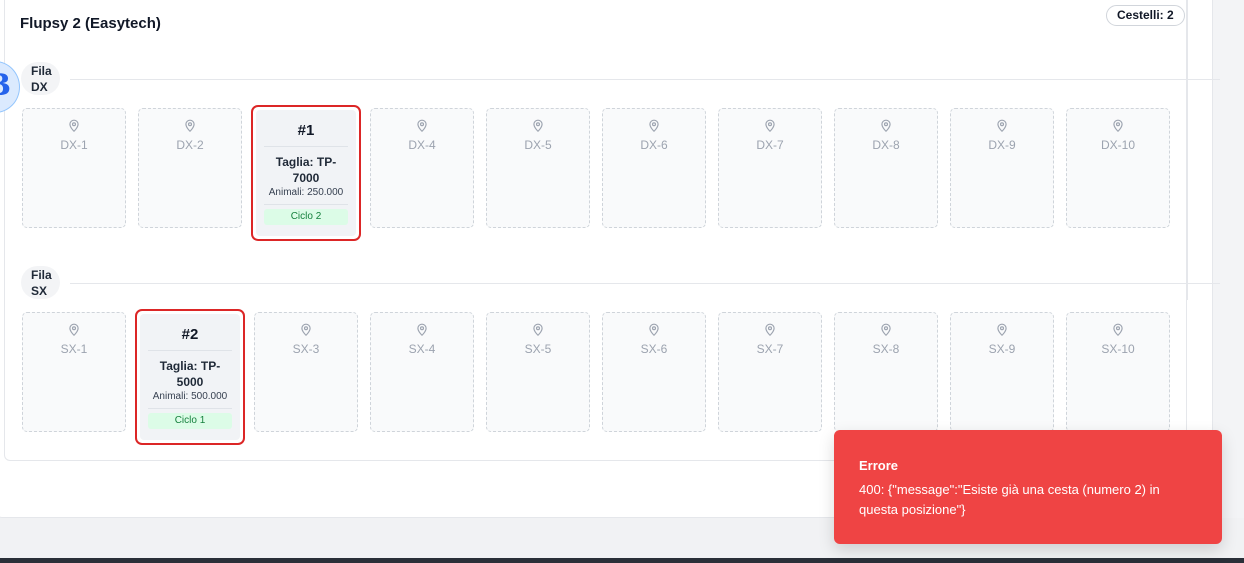 This screenshot has height=563, width=1244. I want to click on slot-label: SX-1, so click(74, 349).